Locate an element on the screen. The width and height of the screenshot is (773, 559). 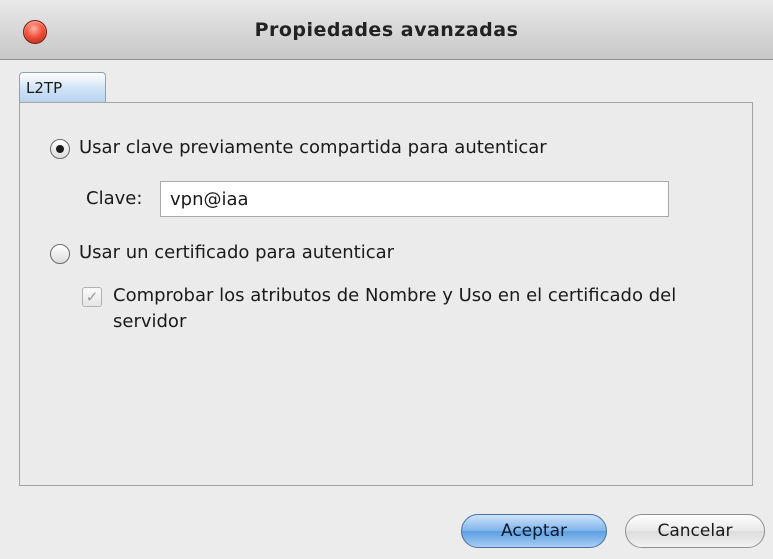
verify-server-checkbox: ✓ is located at coordinates (92, 297).